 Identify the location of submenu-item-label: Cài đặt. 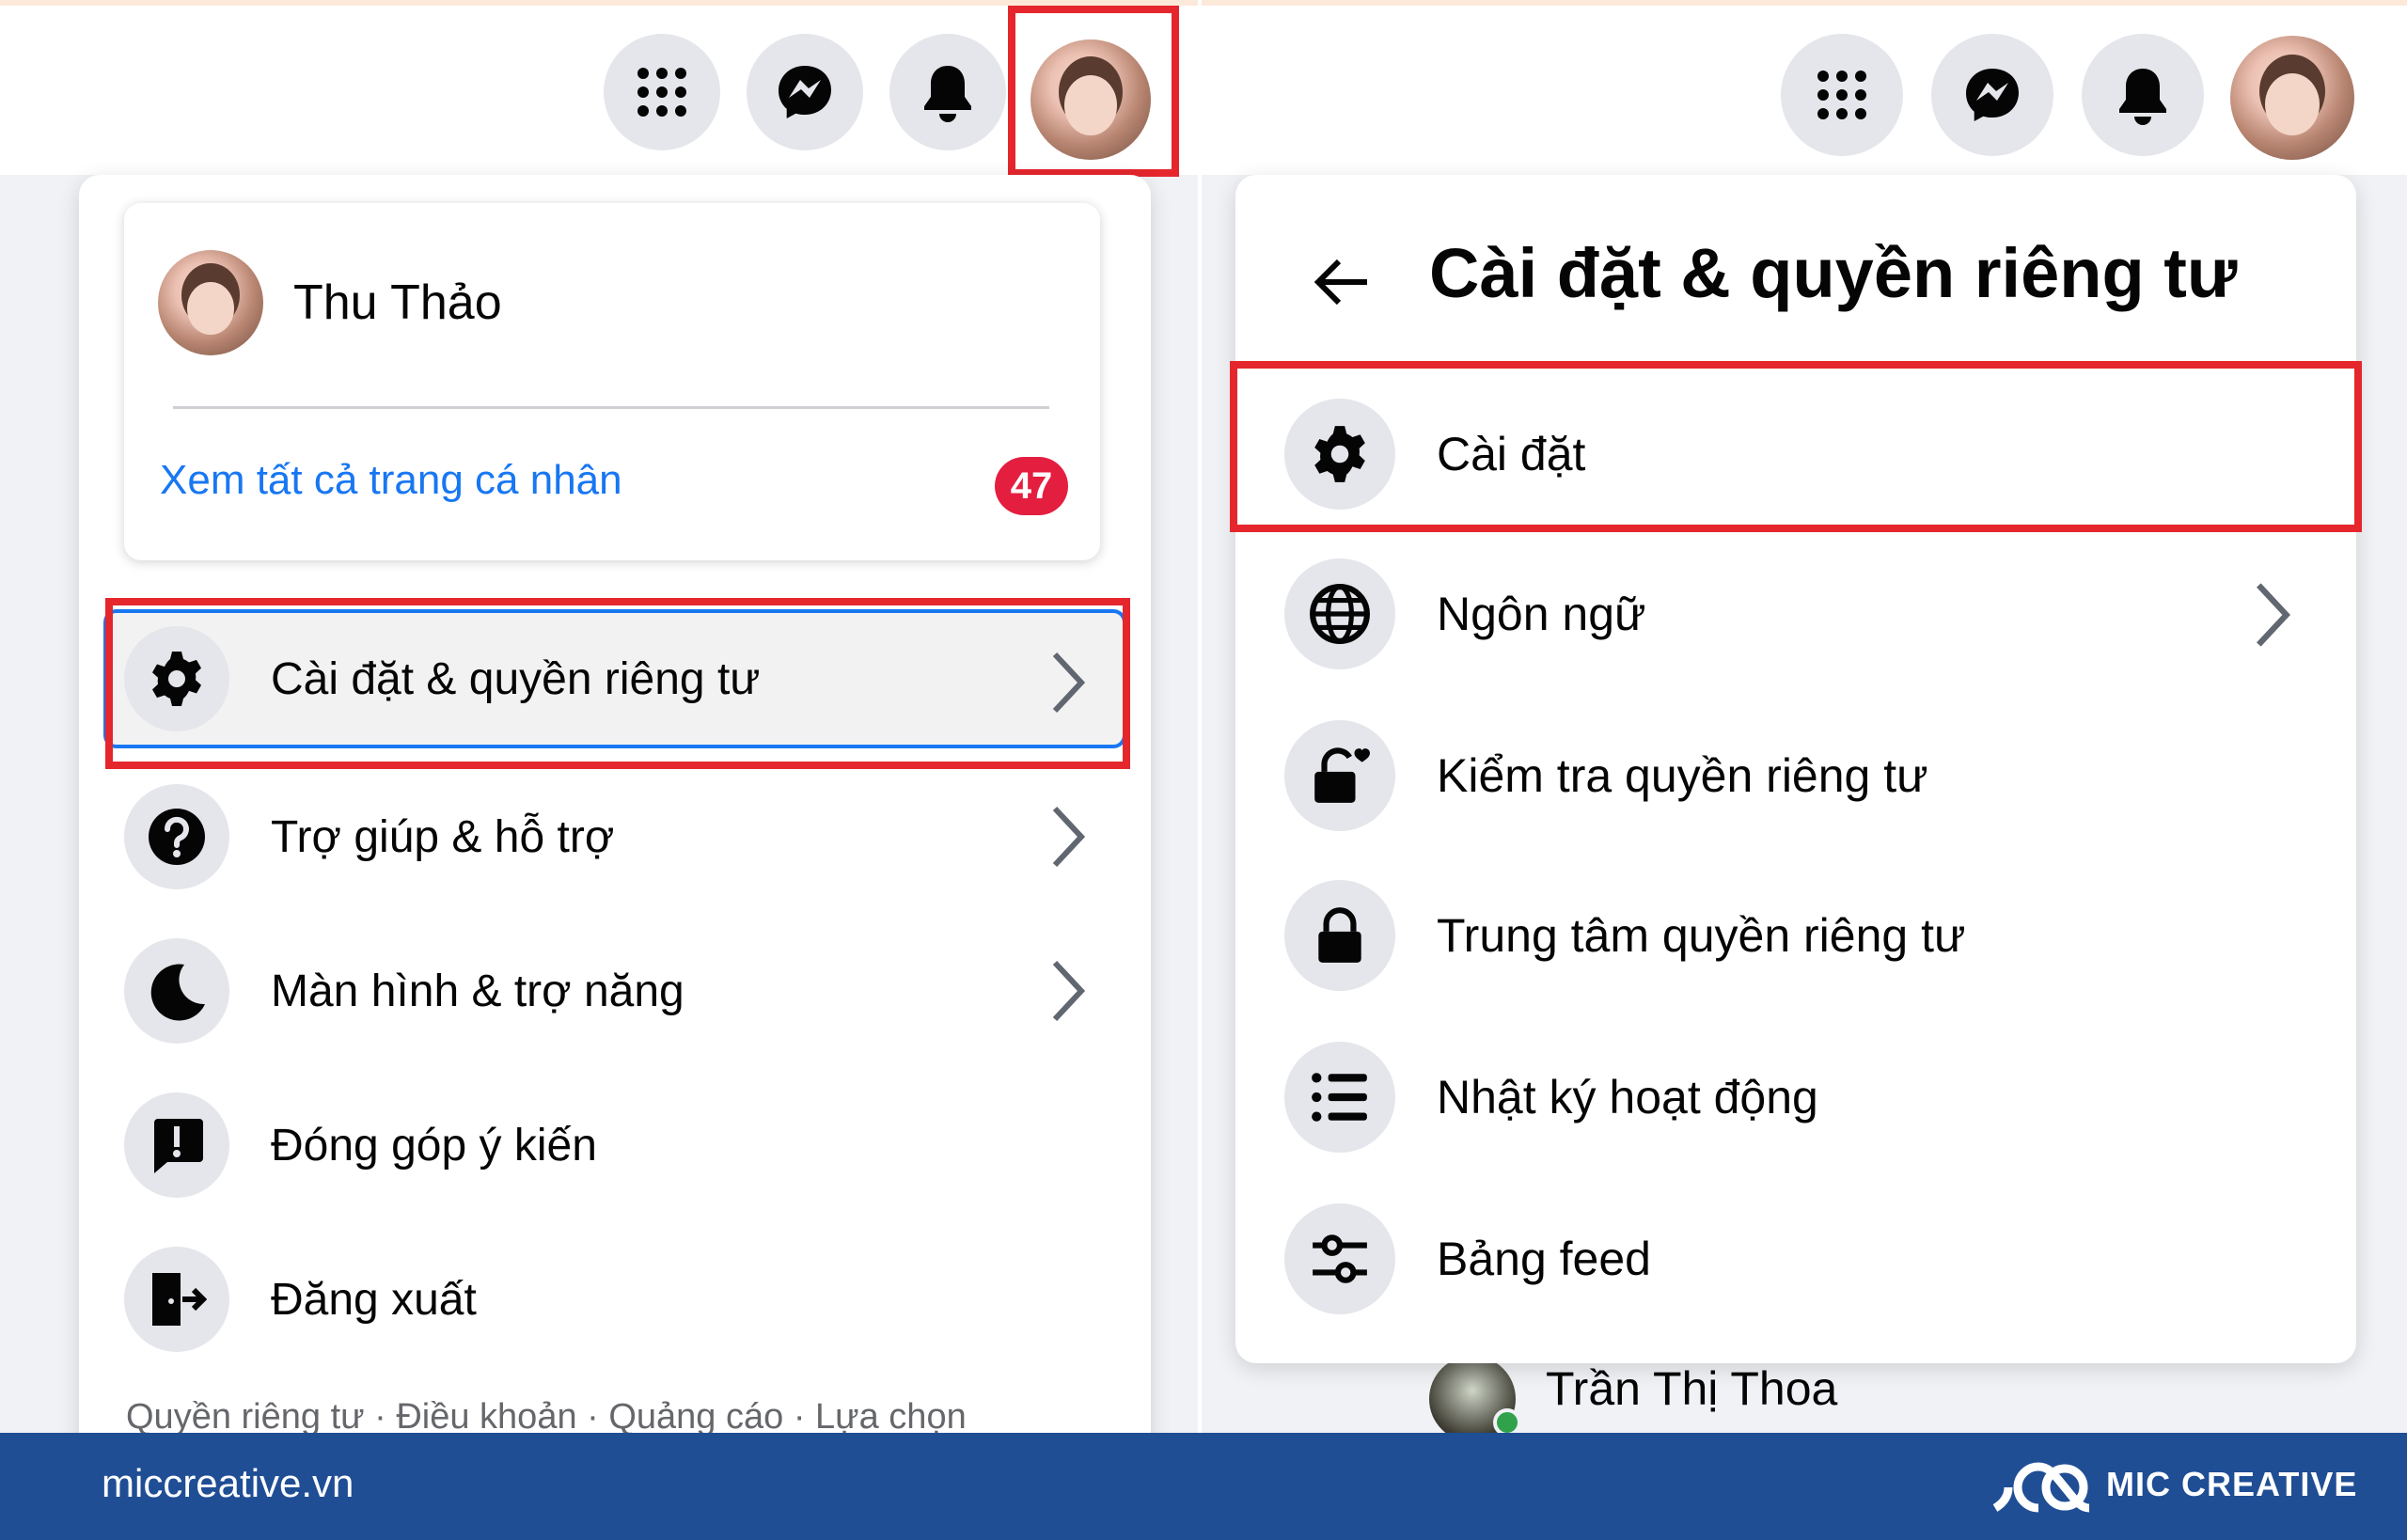
(1511, 454).